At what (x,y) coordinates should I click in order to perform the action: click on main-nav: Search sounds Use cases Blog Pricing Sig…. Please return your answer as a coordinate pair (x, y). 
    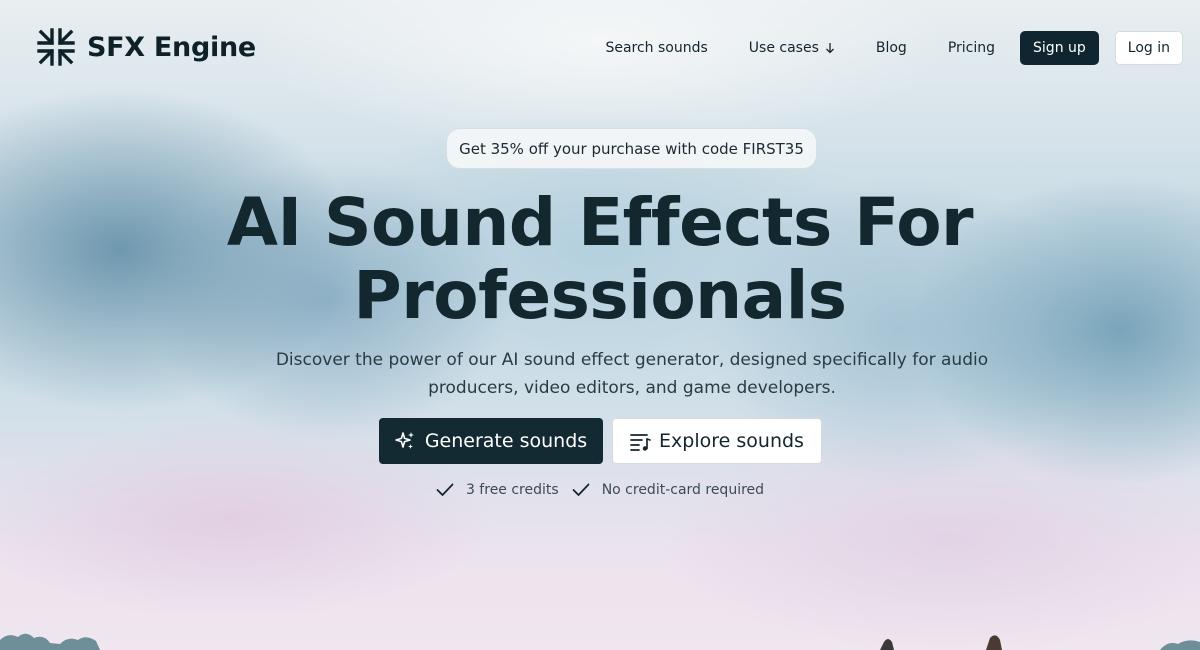
    Looking at the image, I should click on (894, 48).